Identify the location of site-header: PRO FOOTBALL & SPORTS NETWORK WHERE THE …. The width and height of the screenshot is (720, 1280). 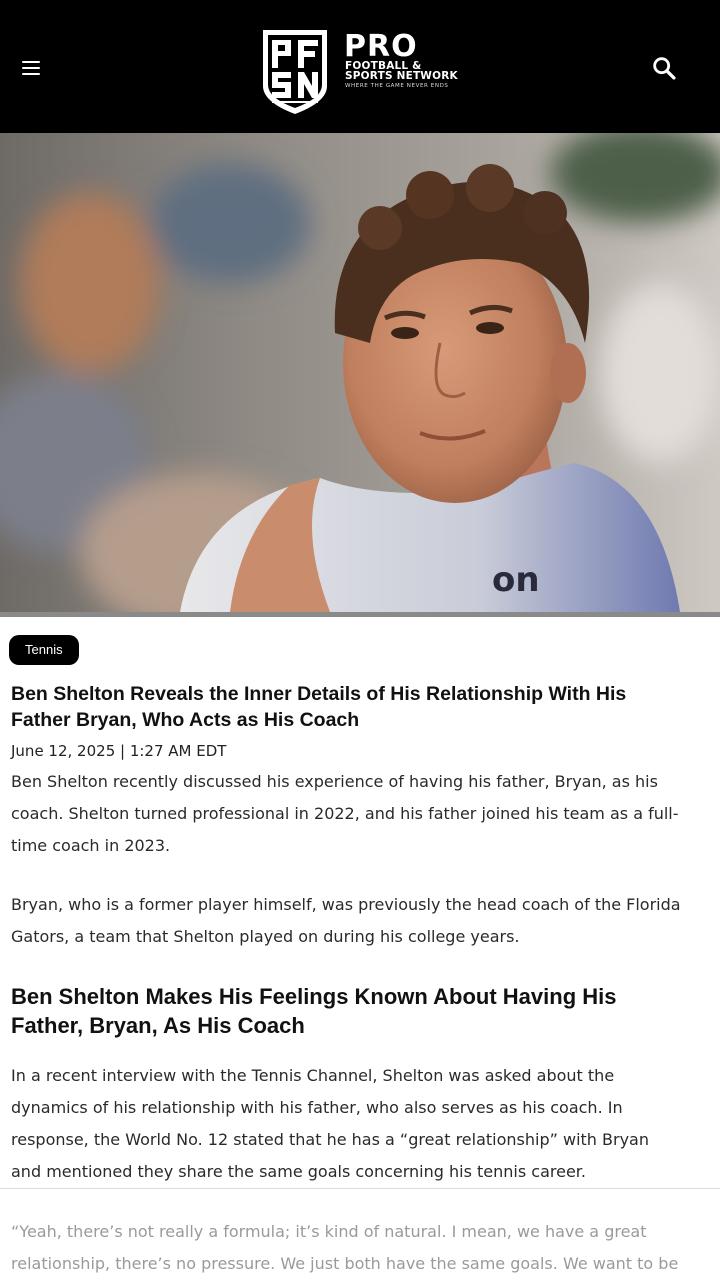
(360, 66).